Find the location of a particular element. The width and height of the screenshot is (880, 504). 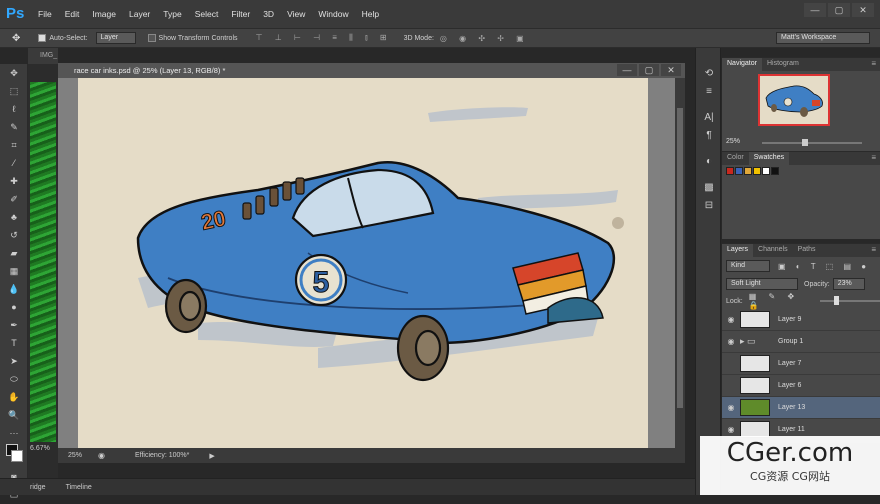

marquee-tool-icon: ⬚ is located at coordinates (14, 91).